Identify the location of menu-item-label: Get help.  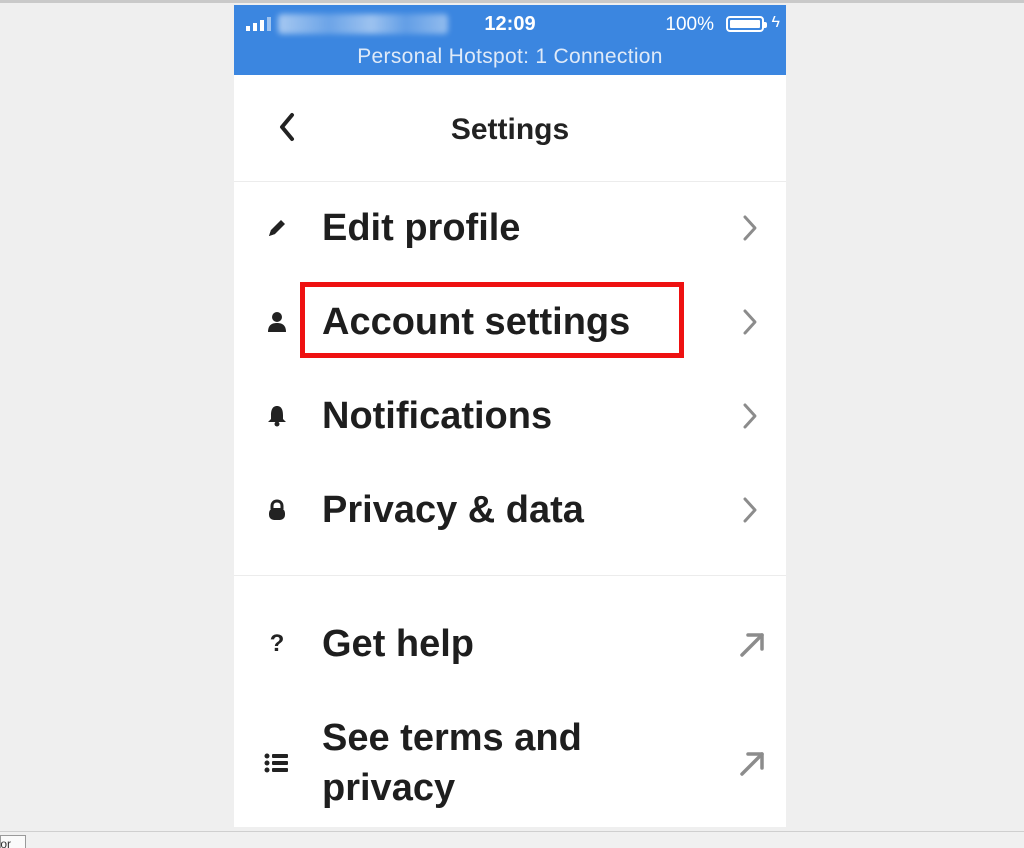
(398, 644).